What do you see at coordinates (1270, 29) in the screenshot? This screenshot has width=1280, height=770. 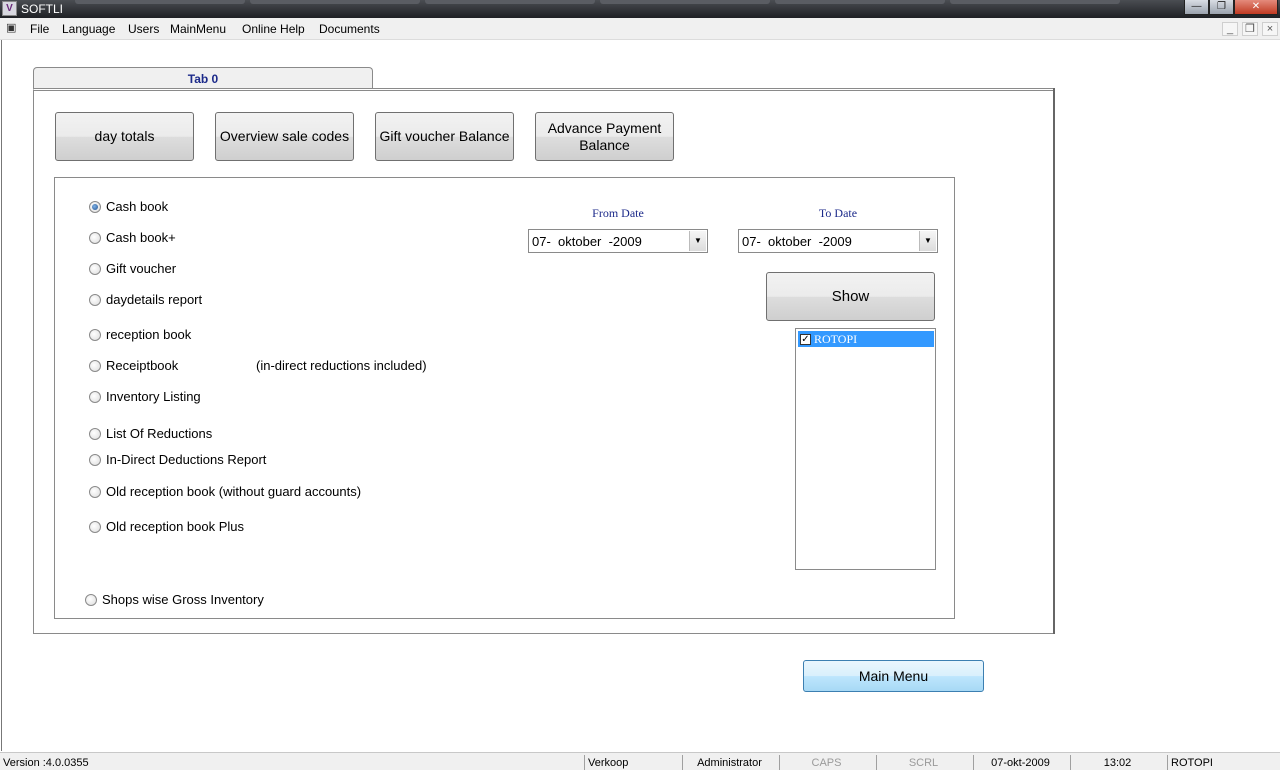 I see `mdi-close-icon: ×` at bounding box center [1270, 29].